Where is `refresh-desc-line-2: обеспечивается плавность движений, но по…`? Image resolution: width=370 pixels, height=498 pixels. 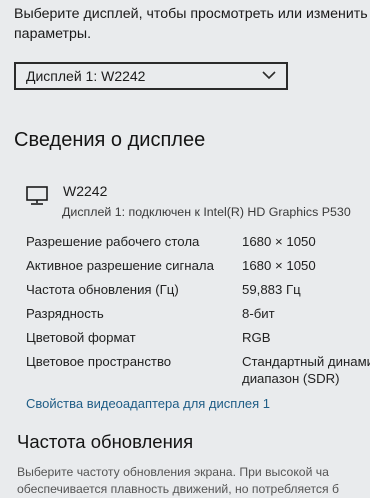 refresh-desc-line-2: обеспечивается плавность движений, но по… is located at coordinates (178, 489).